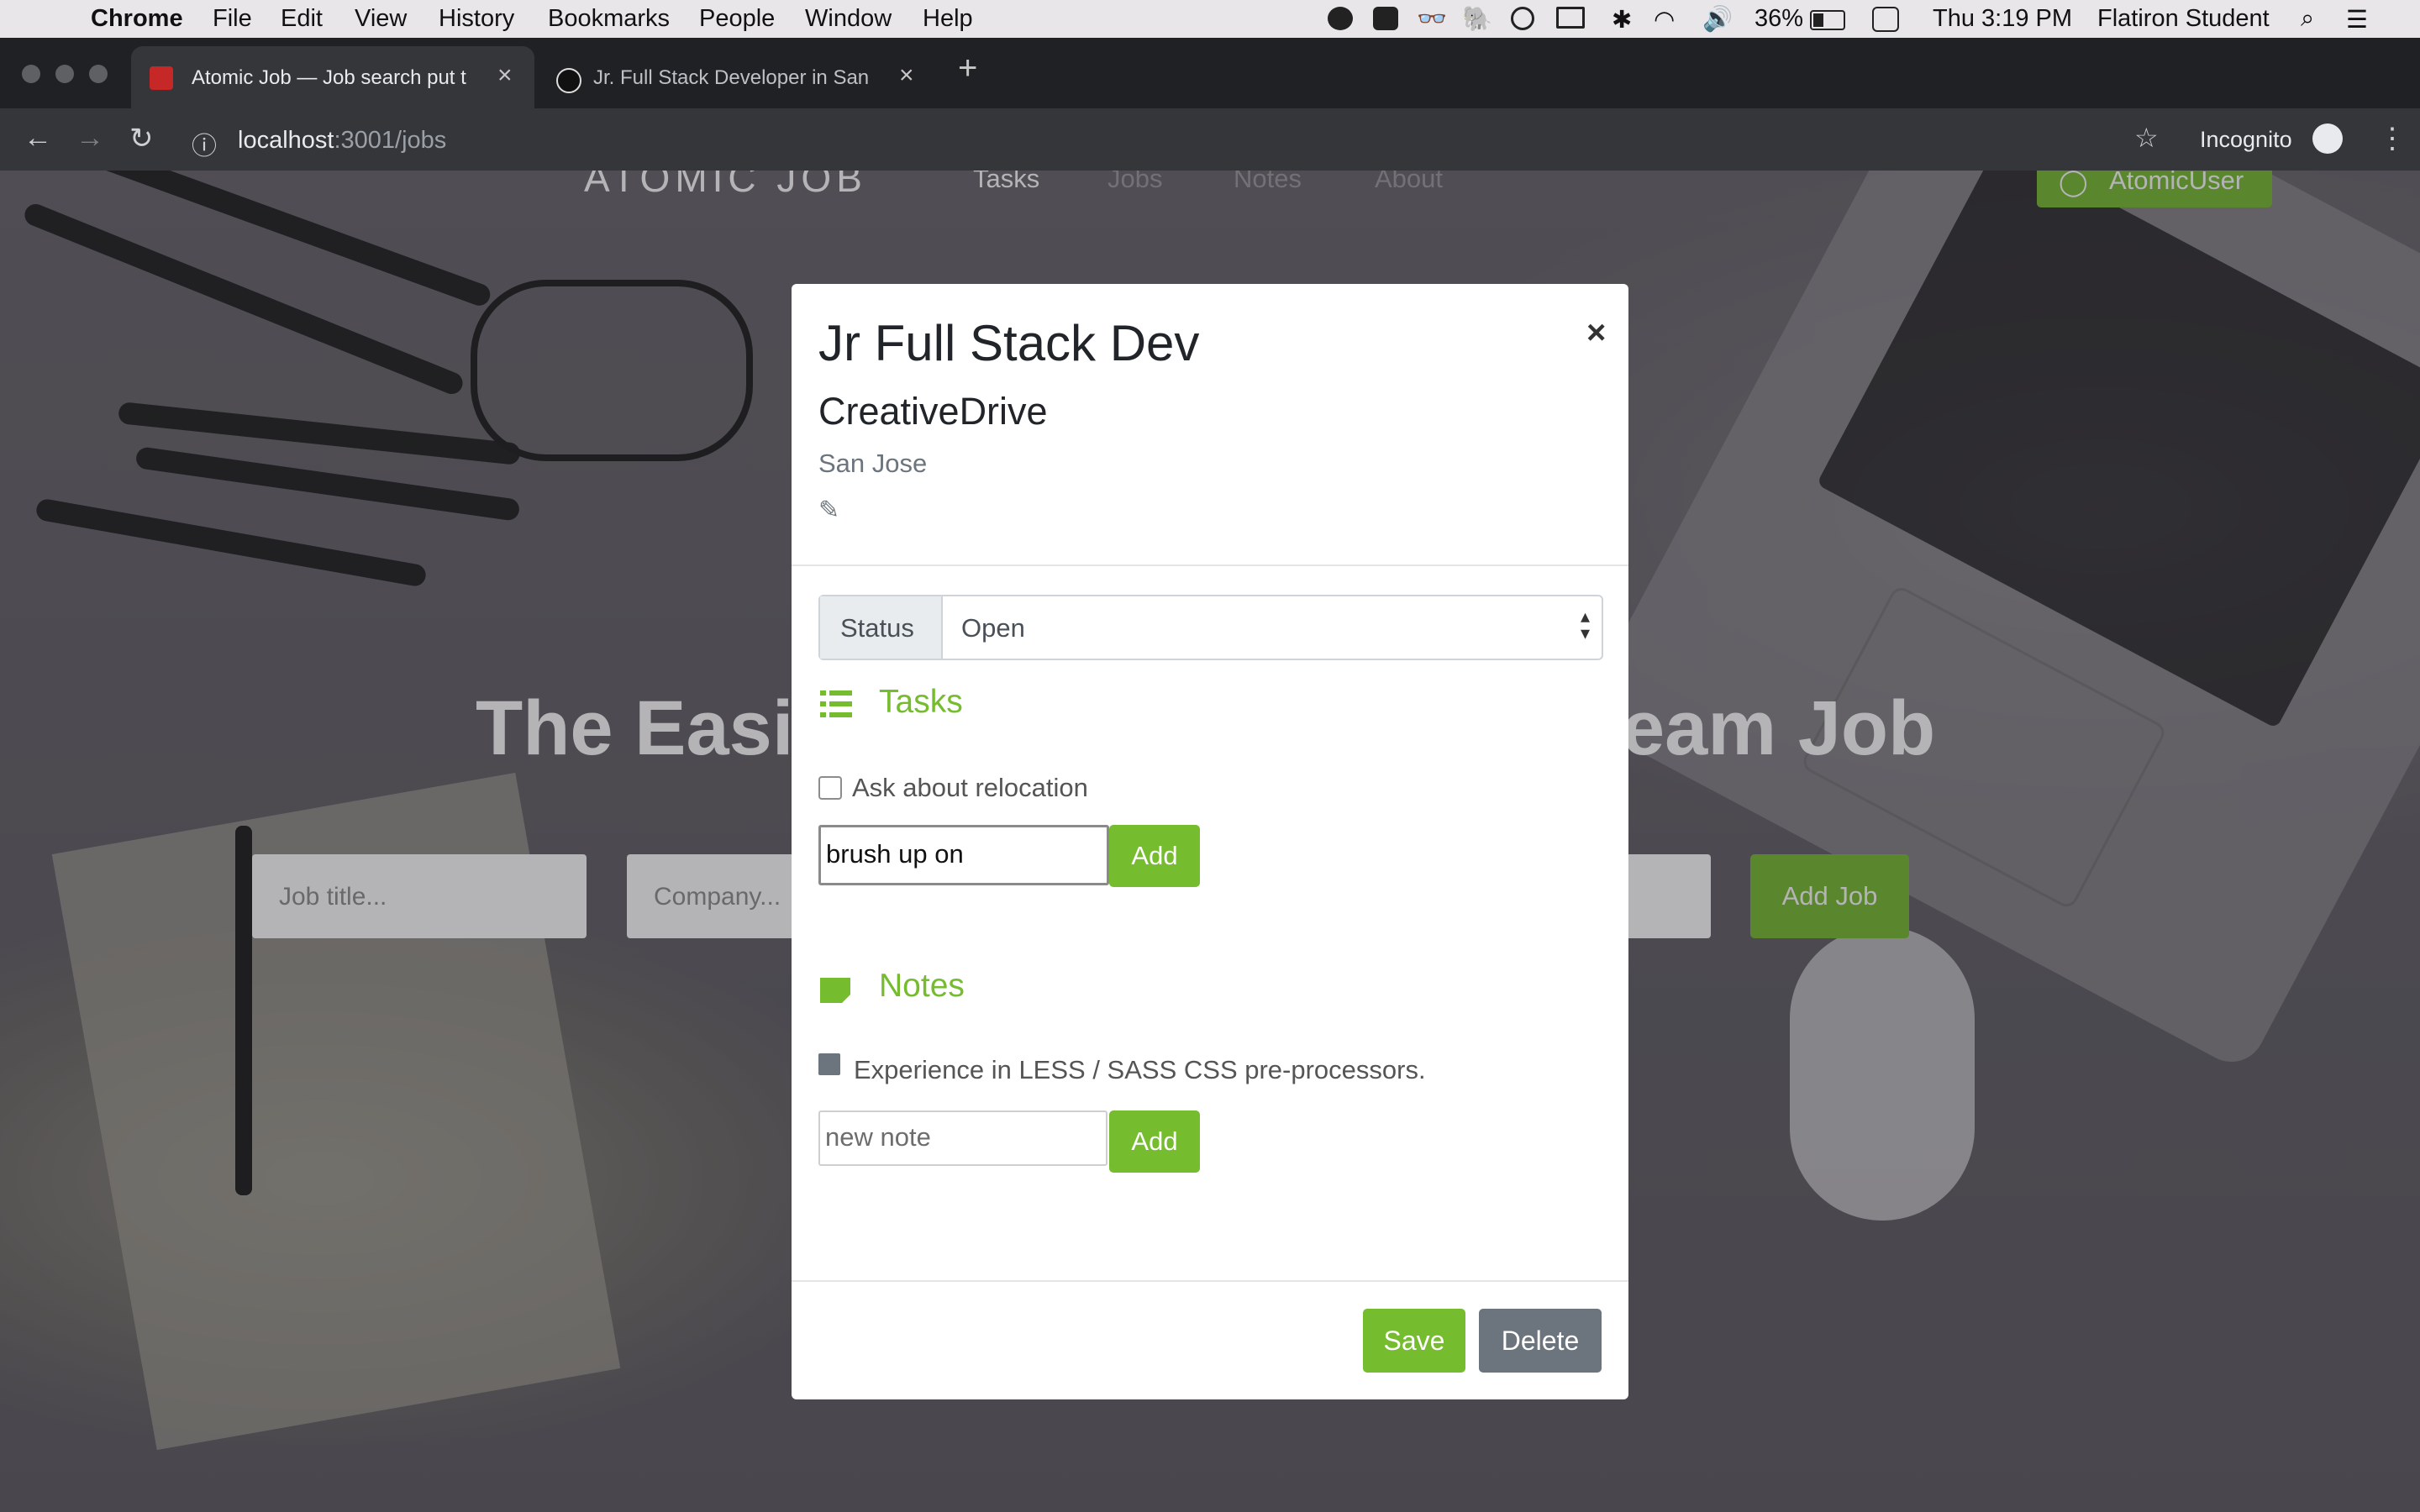  What do you see at coordinates (2328, 138) in the screenshot?
I see `incognito-icon` at bounding box center [2328, 138].